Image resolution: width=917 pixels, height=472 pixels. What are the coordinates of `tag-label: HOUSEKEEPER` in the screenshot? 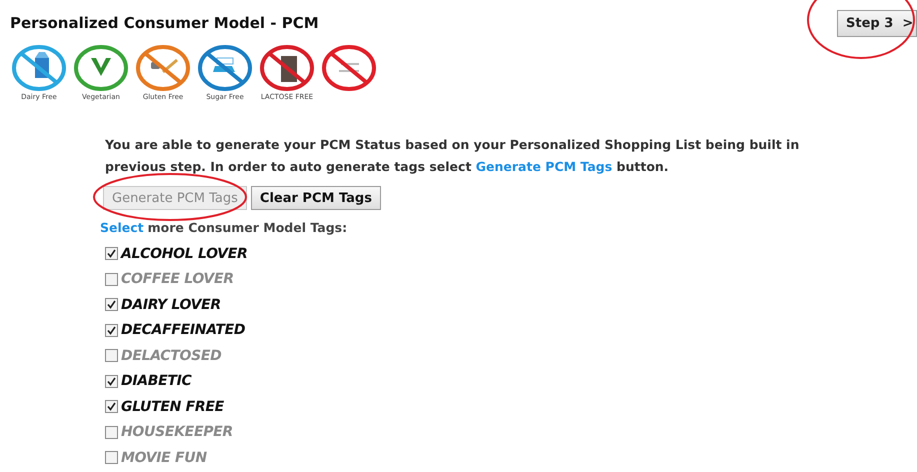 It's located at (177, 432).